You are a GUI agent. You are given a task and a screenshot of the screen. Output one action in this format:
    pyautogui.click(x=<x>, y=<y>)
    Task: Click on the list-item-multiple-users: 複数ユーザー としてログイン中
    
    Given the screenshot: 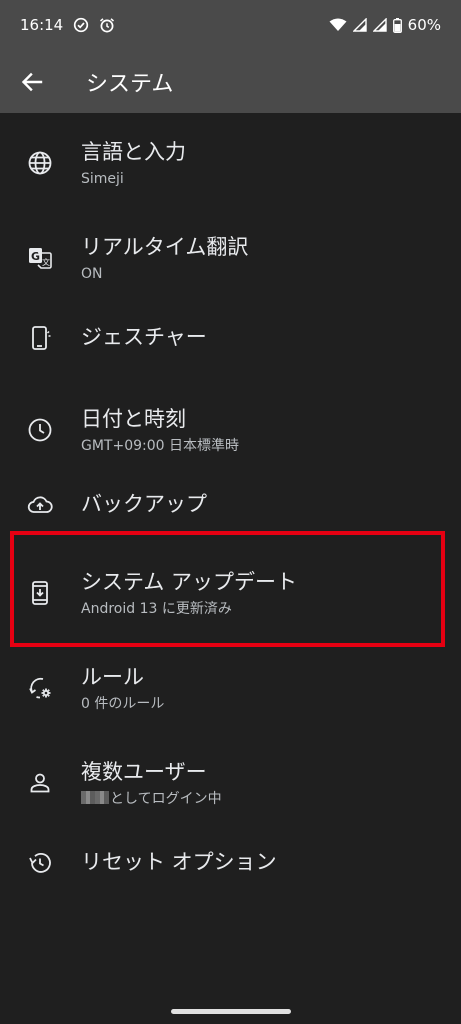 What is the action you would take?
    pyautogui.click(x=230, y=783)
    